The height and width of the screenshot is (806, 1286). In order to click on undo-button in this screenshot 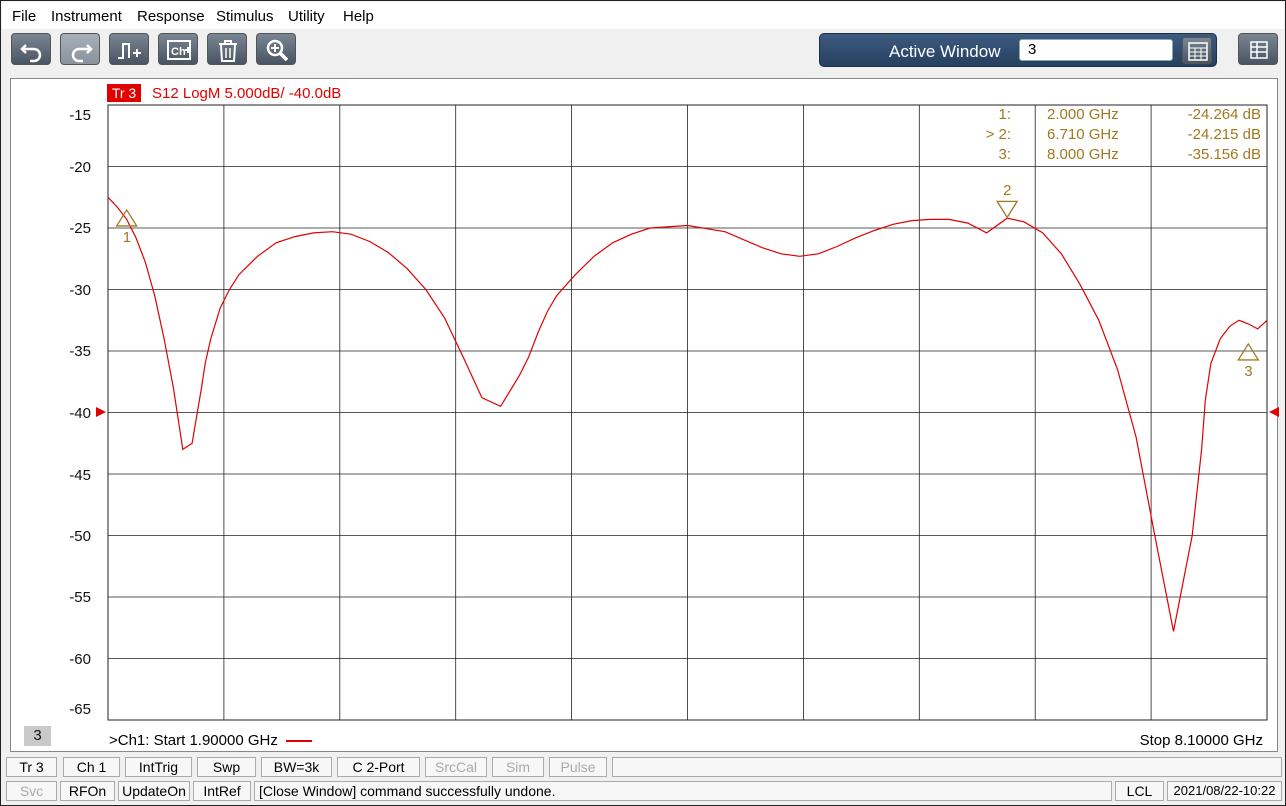, I will do `click(31, 49)`.